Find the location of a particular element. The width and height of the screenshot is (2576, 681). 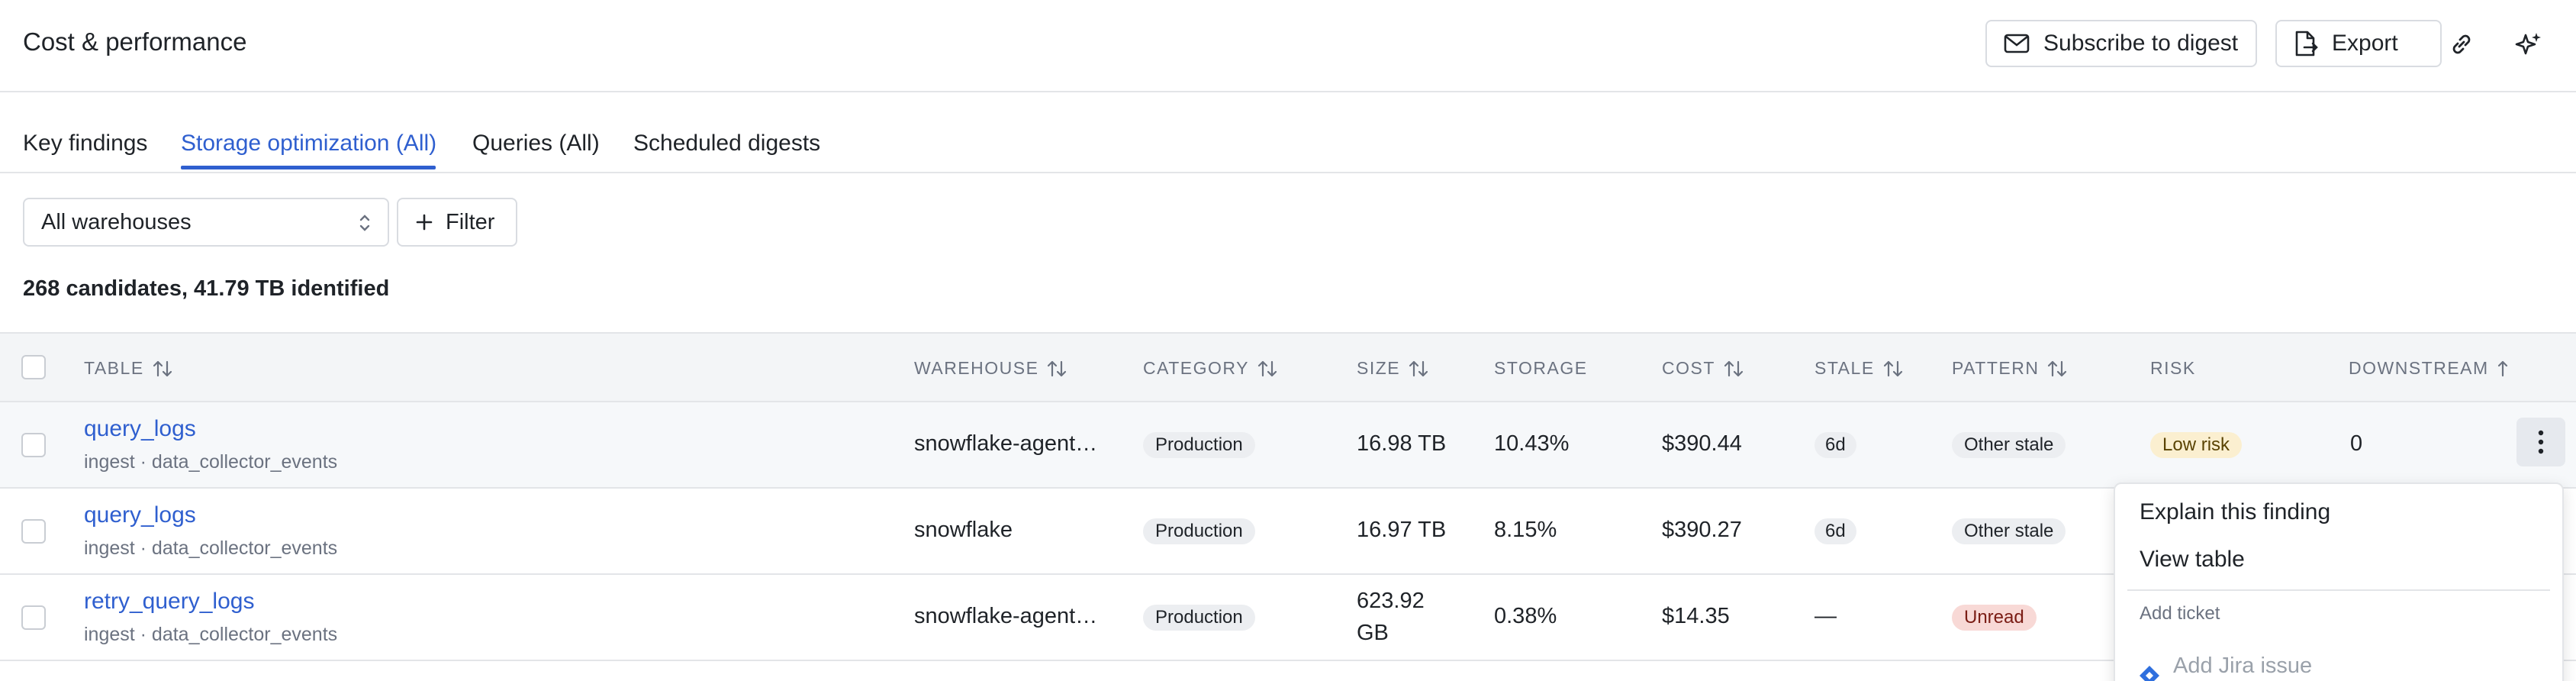

column-header-storage: STORAGE is located at coordinates (1541, 368).